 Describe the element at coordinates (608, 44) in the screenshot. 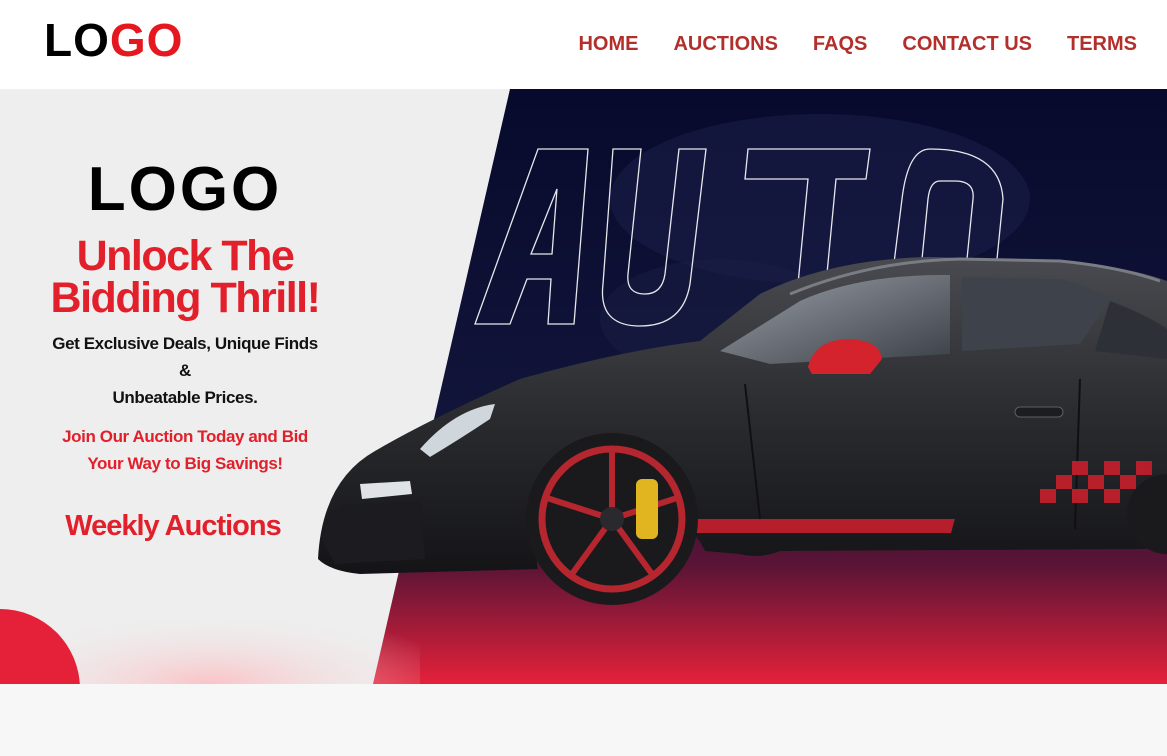

I see `nav-home-link: HOME` at that location.